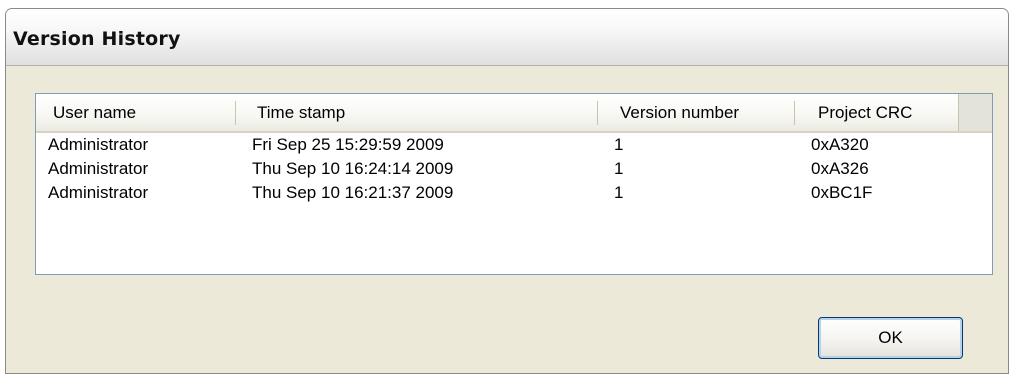  I want to click on cell-time-stamp: Thu Sep 10 16:21:37 2009, so click(353, 192).